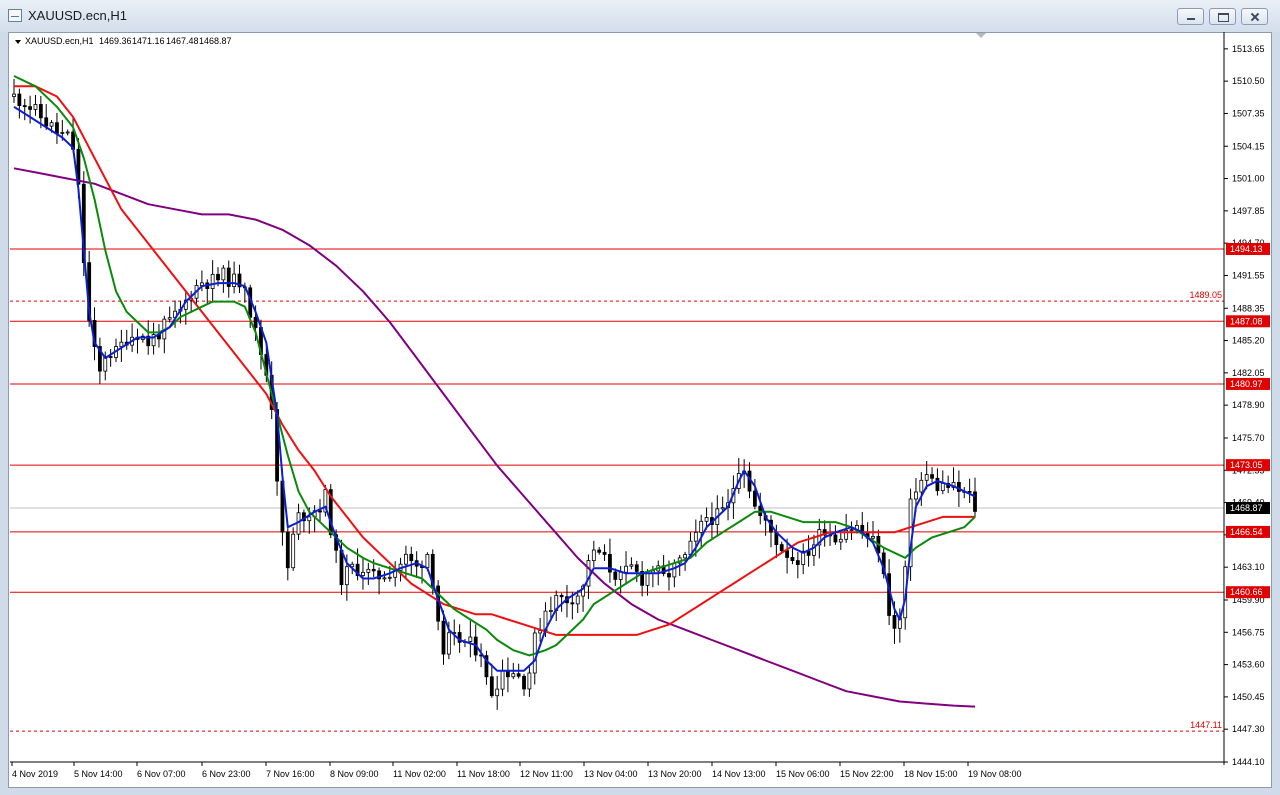 The width and height of the screenshot is (1280, 795). I want to click on price-tick-label: 1497.85, so click(1248, 211).